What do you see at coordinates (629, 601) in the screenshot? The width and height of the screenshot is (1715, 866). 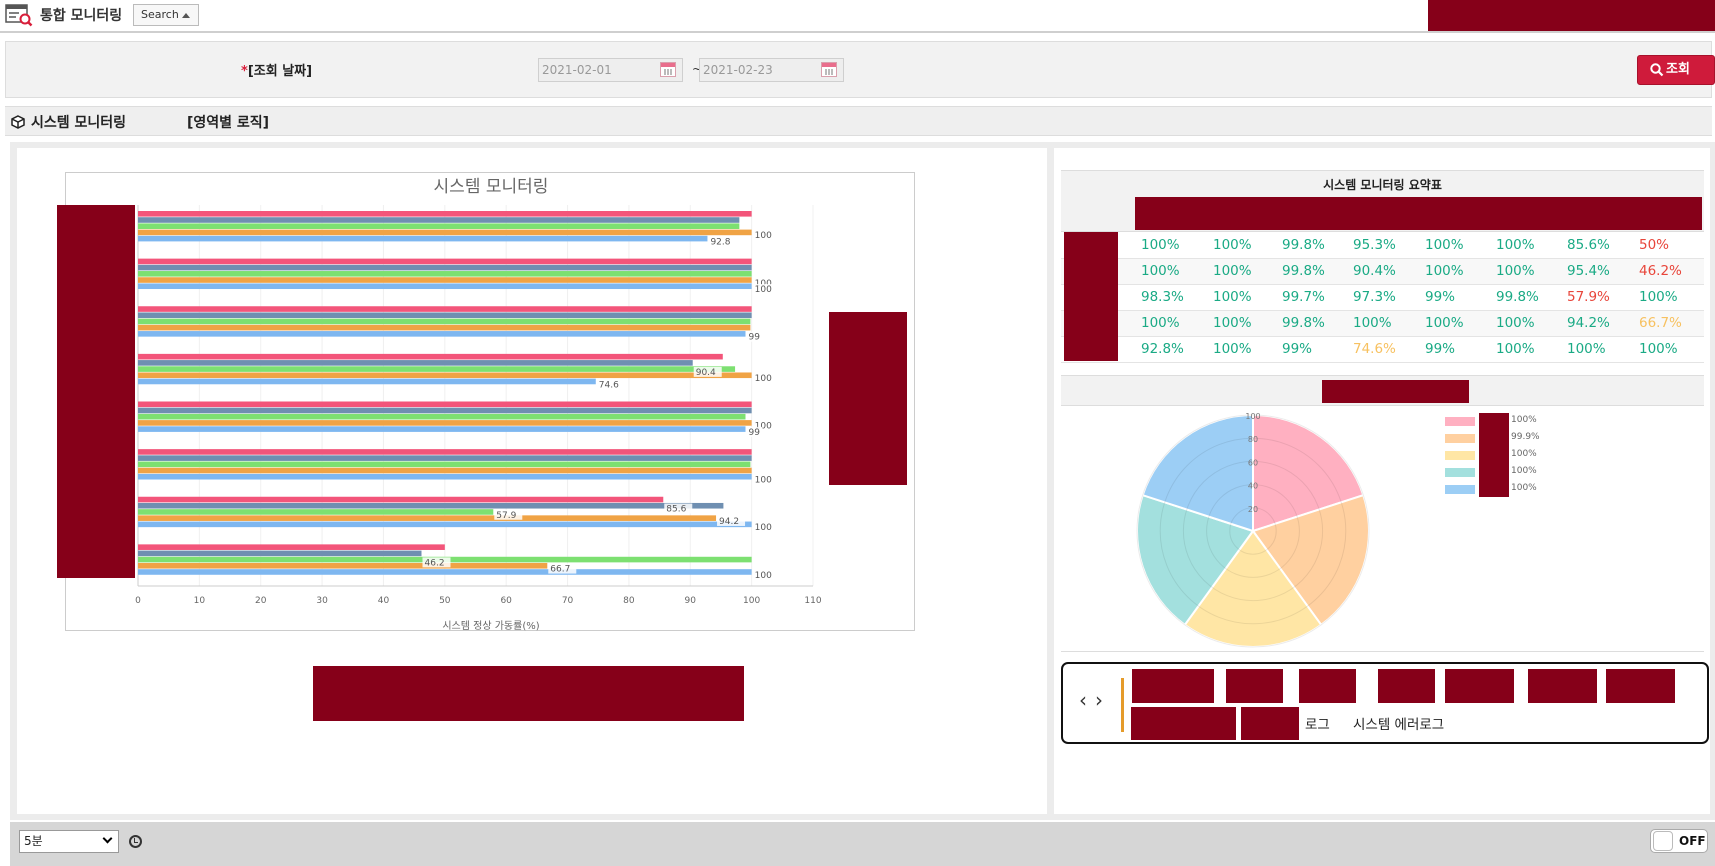 I see `x-tick-label: 80` at bounding box center [629, 601].